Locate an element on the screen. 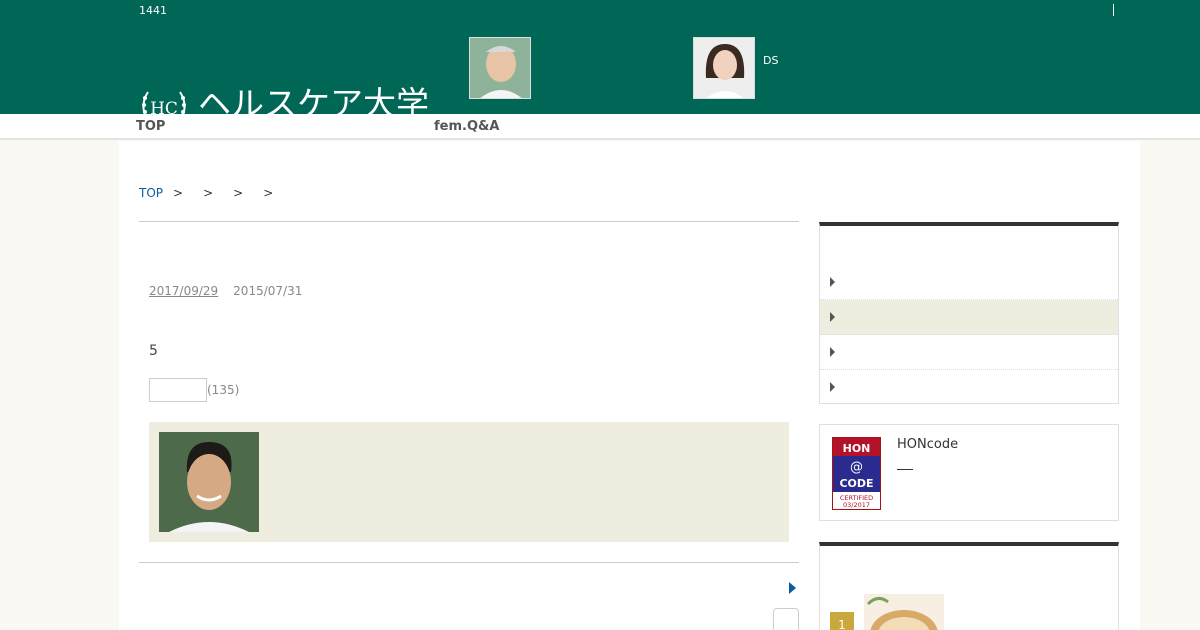 Image resolution: width=1200 pixels, height=630 pixels. honcode-box: HON @ CODE CERTIFIED 03/2017 HONcode is located at coordinates (969, 472).